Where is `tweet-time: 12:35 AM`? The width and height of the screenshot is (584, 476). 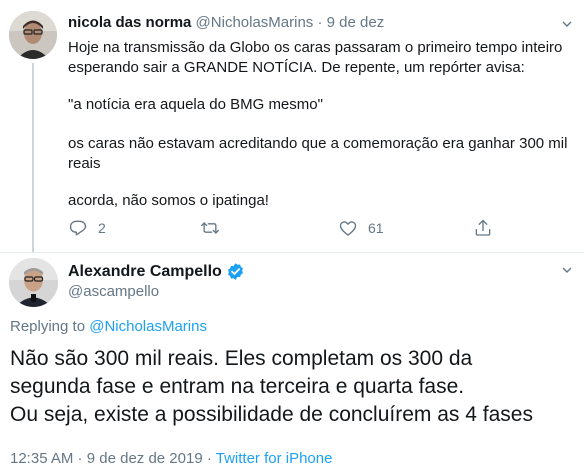
tweet-time: 12:35 AM is located at coordinates (41, 458).